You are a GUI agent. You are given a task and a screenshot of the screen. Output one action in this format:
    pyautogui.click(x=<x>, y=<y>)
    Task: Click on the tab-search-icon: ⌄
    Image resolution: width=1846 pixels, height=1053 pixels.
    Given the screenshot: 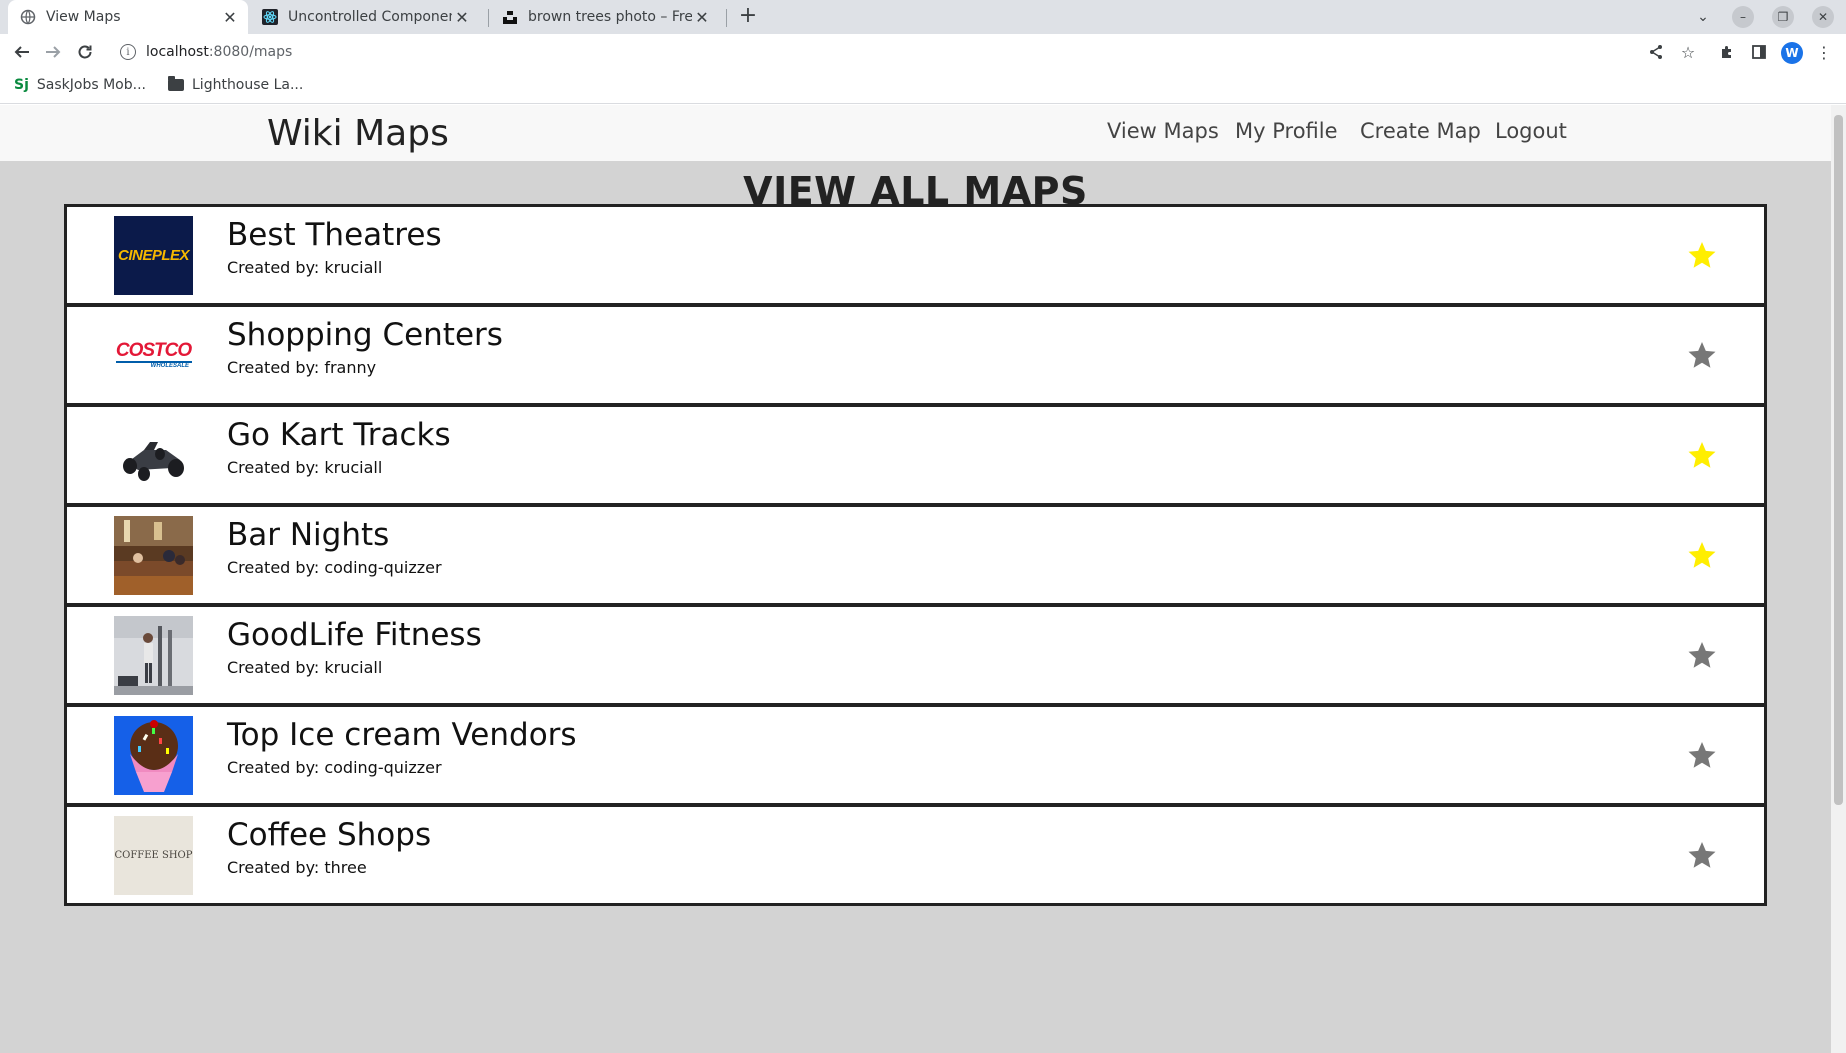 What is the action you would take?
    pyautogui.click(x=1703, y=17)
    